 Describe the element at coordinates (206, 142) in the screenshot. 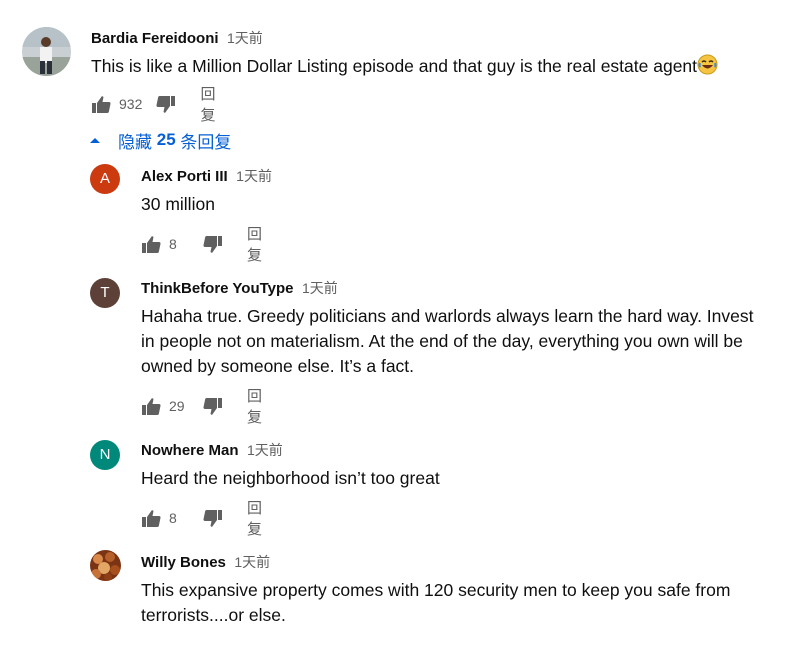

I see `hide-replies-suffix: 条回复` at that location.